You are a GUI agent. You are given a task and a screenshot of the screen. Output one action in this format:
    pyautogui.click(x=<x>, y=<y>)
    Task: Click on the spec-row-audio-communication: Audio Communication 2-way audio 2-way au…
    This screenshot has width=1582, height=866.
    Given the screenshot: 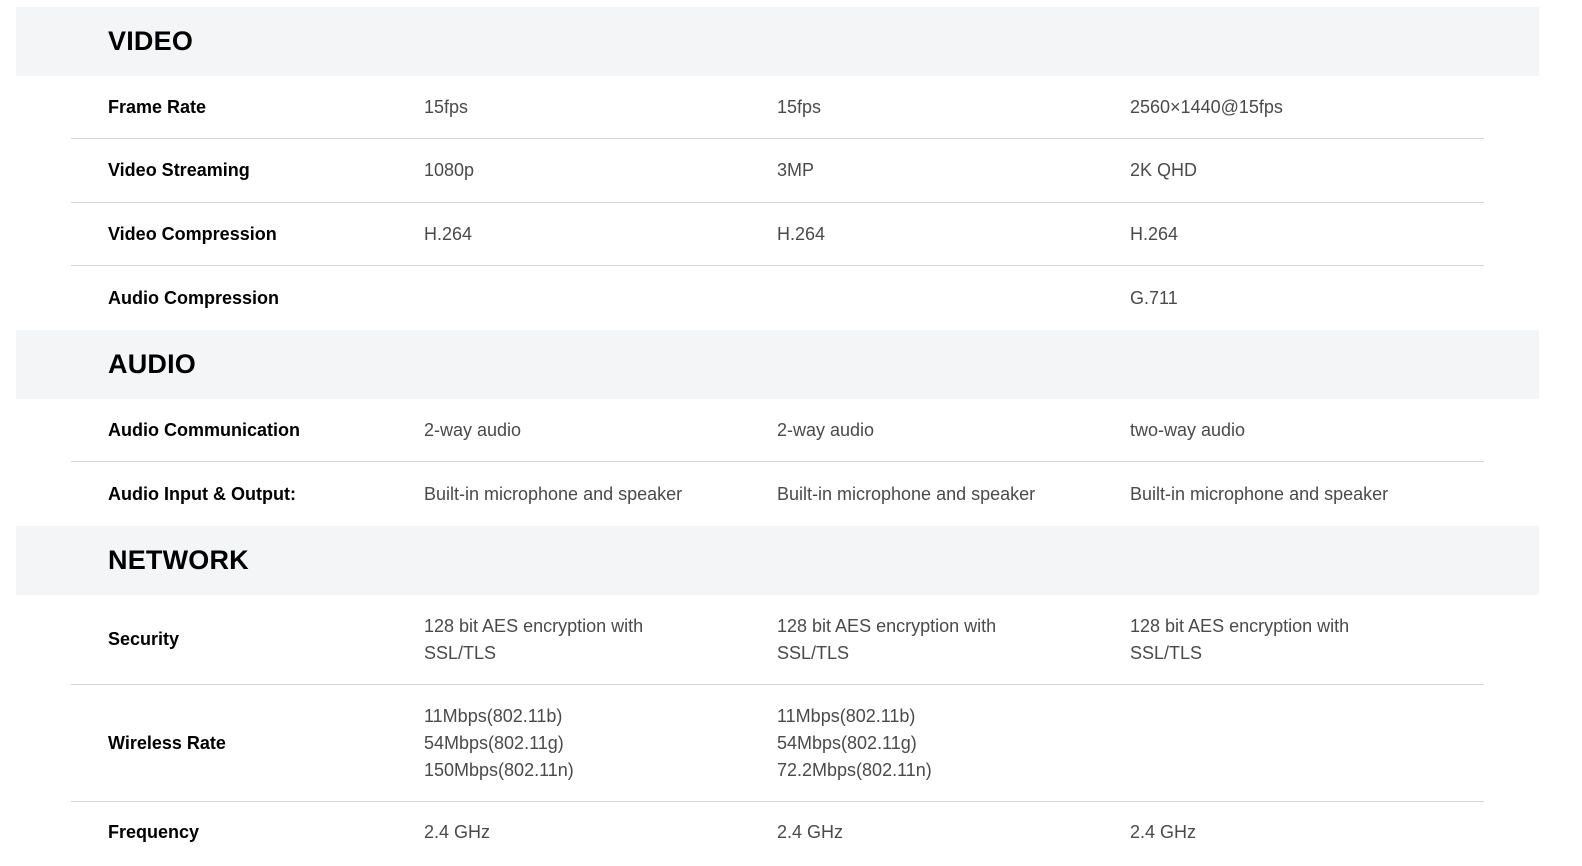 What is the action you would take?
    pyautogui.click(x=777, y=430)
    